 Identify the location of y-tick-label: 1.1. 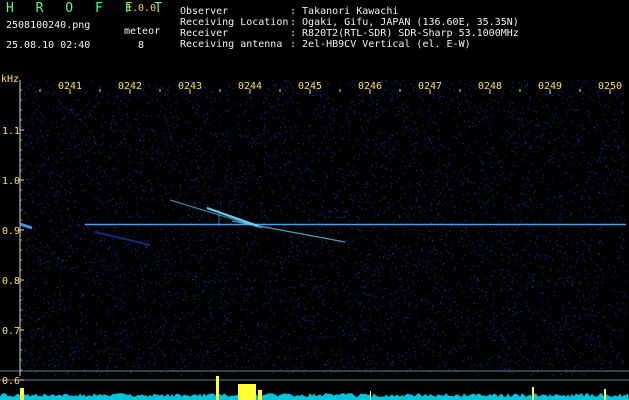
(11, 131).